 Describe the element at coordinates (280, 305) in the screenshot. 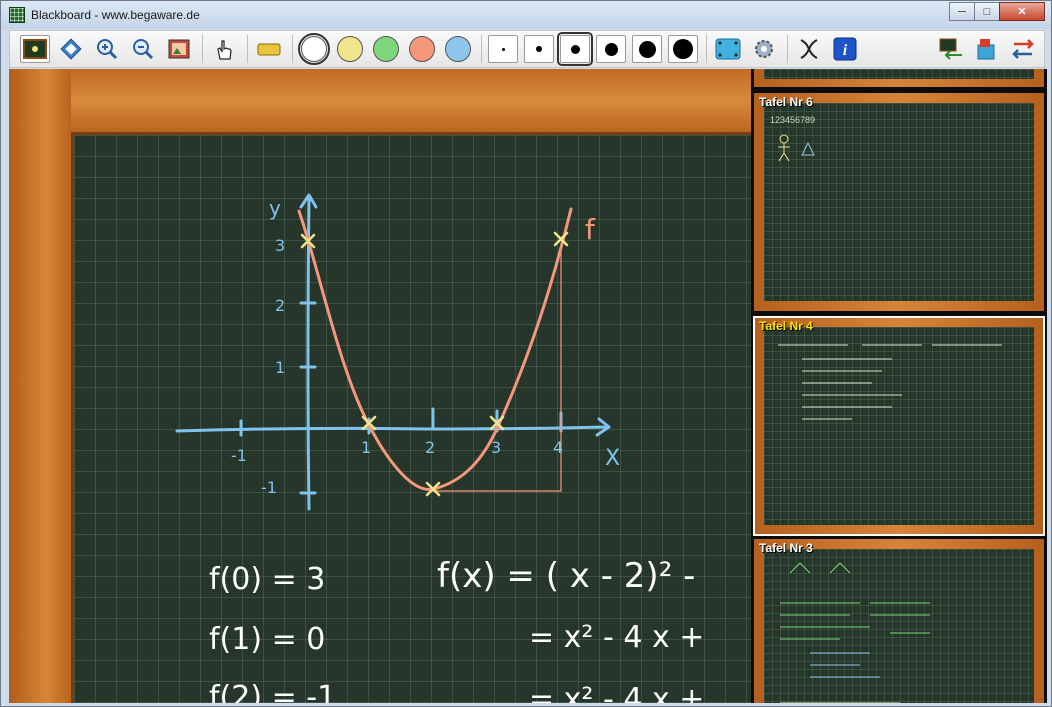

I see `y-tick-label-2: 2` at that location.